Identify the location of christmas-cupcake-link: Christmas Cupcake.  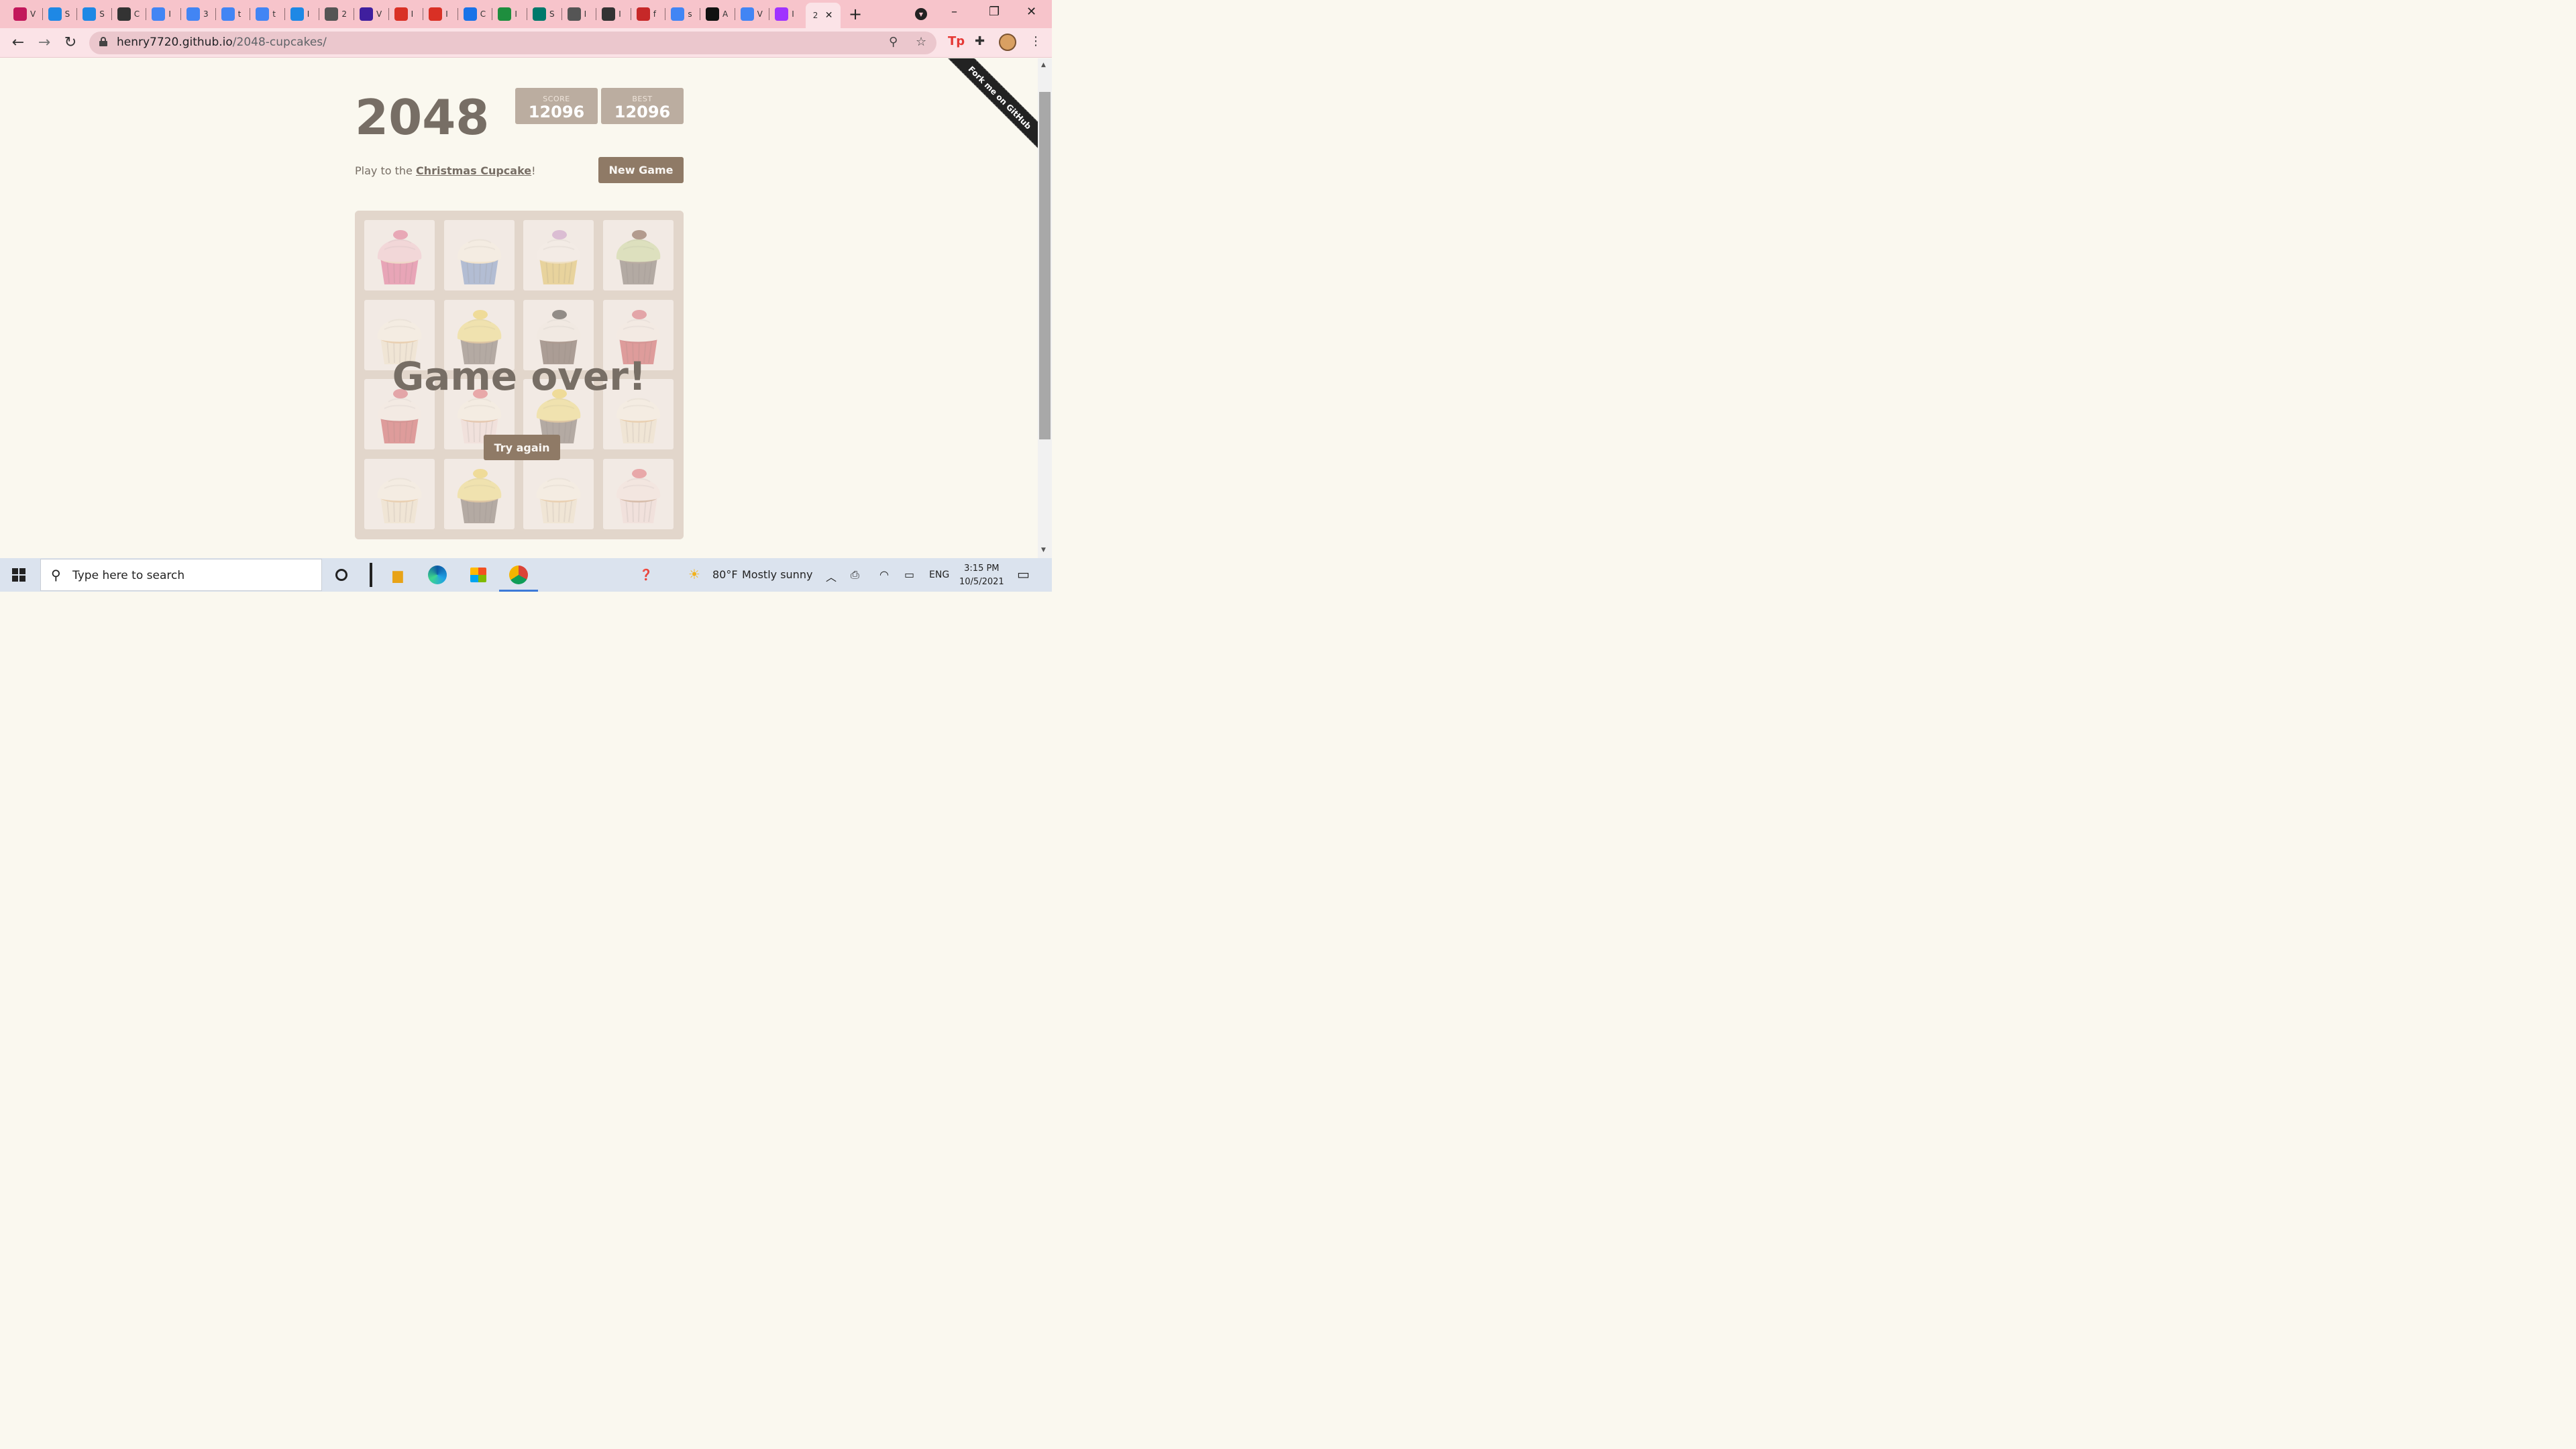
(473, 170).